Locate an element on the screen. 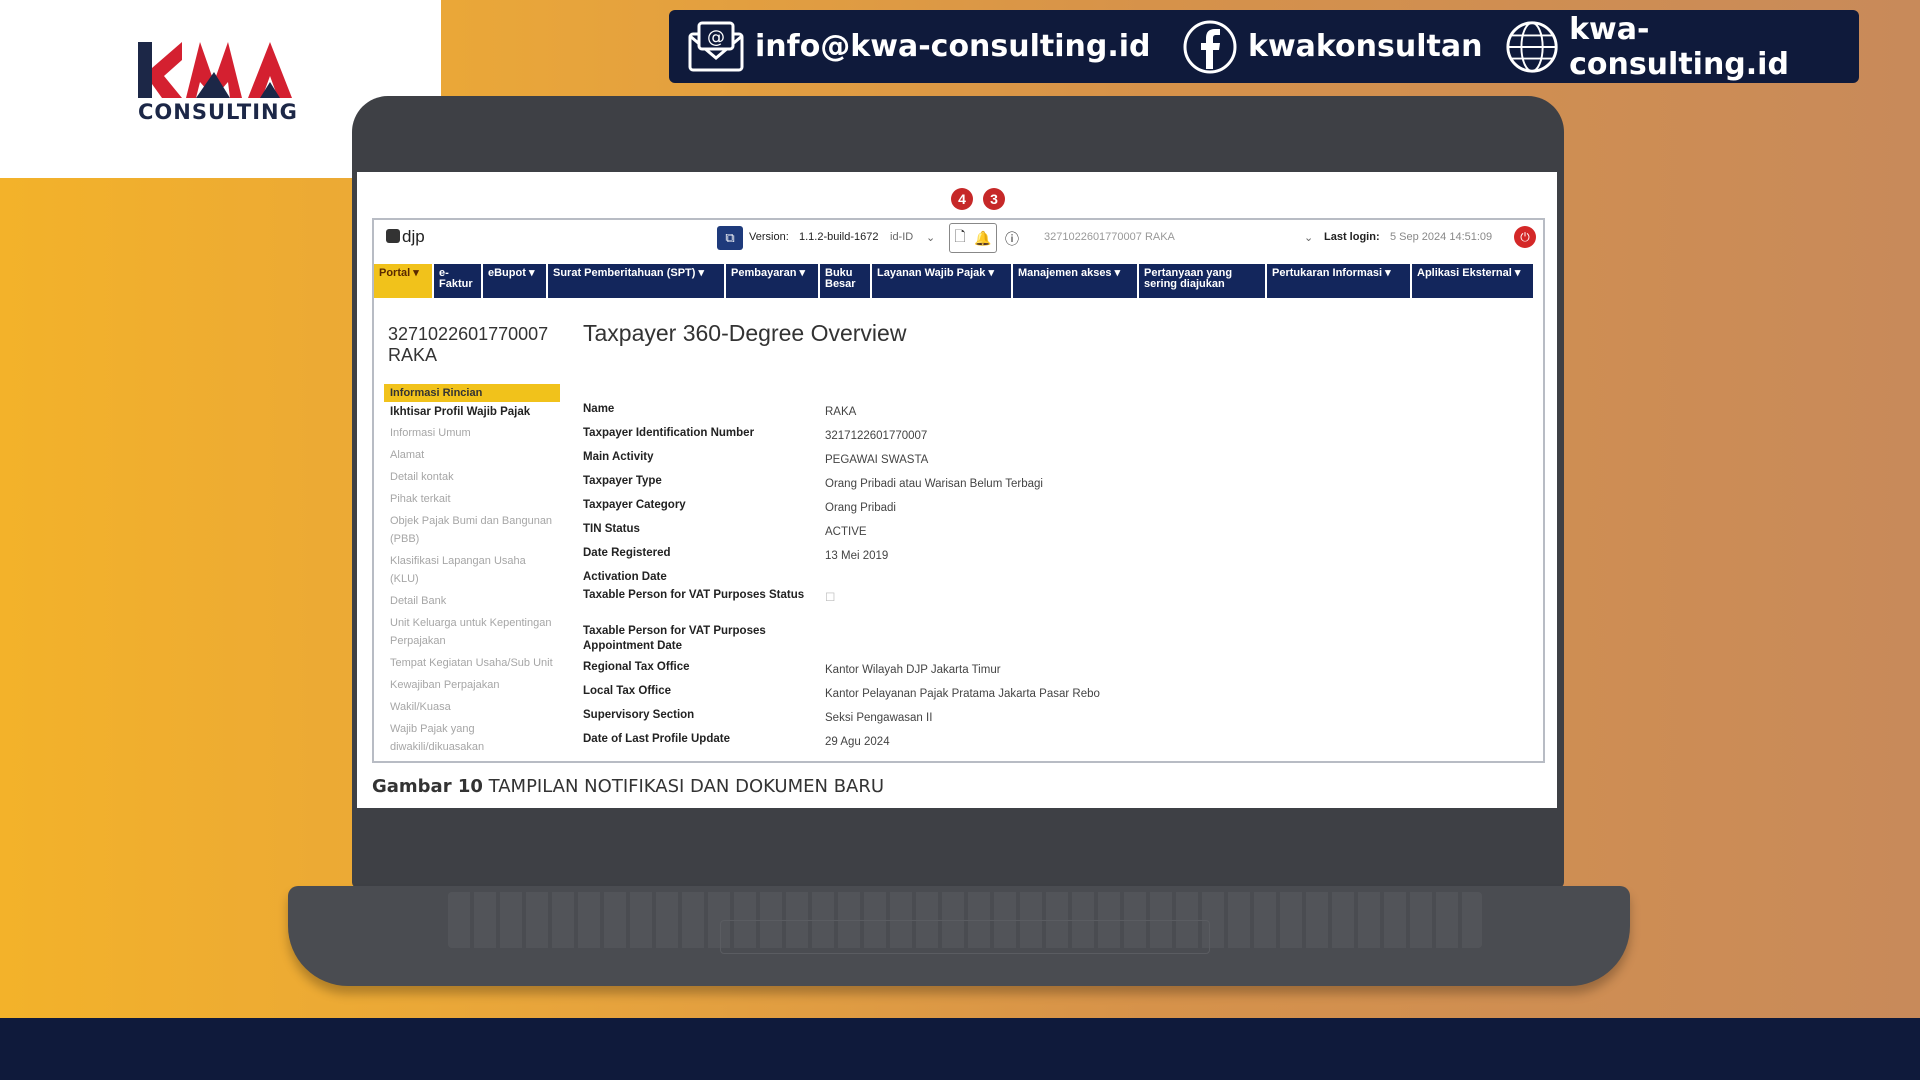 The width and height of the screenshot is (1920, 1080). brand-text: djp is located at coordinates (413, 236).